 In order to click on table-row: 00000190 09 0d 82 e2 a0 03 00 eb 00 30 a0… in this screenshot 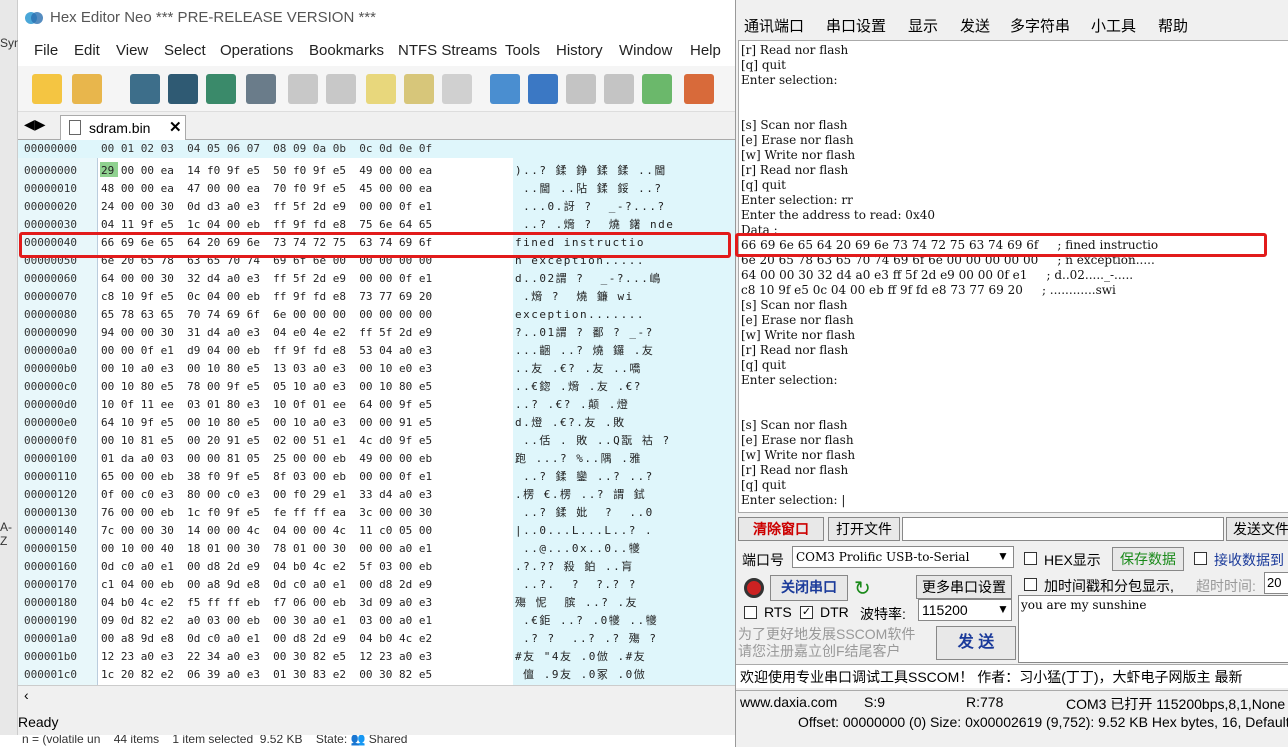, I will do `click(376, 621)`.